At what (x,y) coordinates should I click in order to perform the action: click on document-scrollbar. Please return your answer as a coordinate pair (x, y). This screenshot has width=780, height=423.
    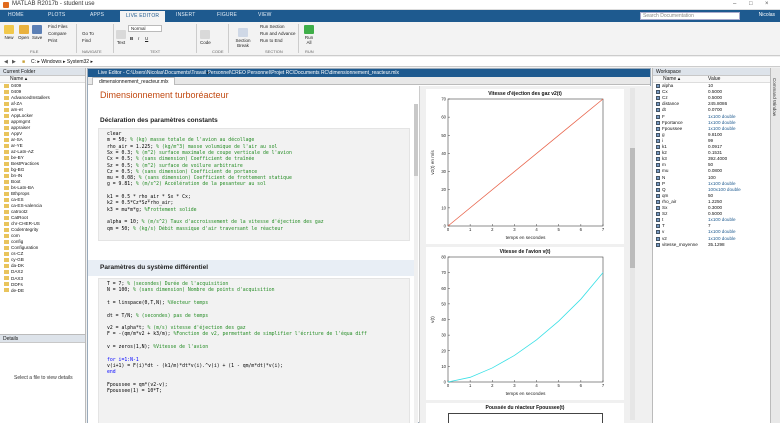
    Looking at the image, I should click on (416, 263).